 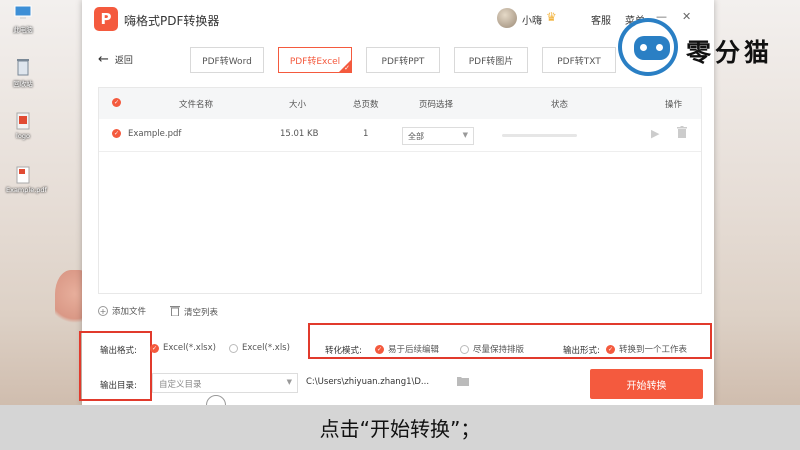 I want to click on image-file-icon, so click(x=23, y=121).